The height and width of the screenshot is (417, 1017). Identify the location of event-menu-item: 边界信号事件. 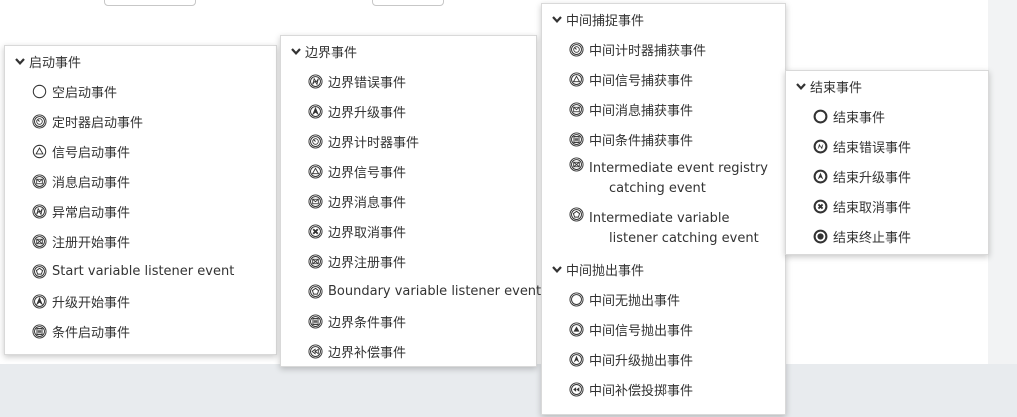
(408, 171).